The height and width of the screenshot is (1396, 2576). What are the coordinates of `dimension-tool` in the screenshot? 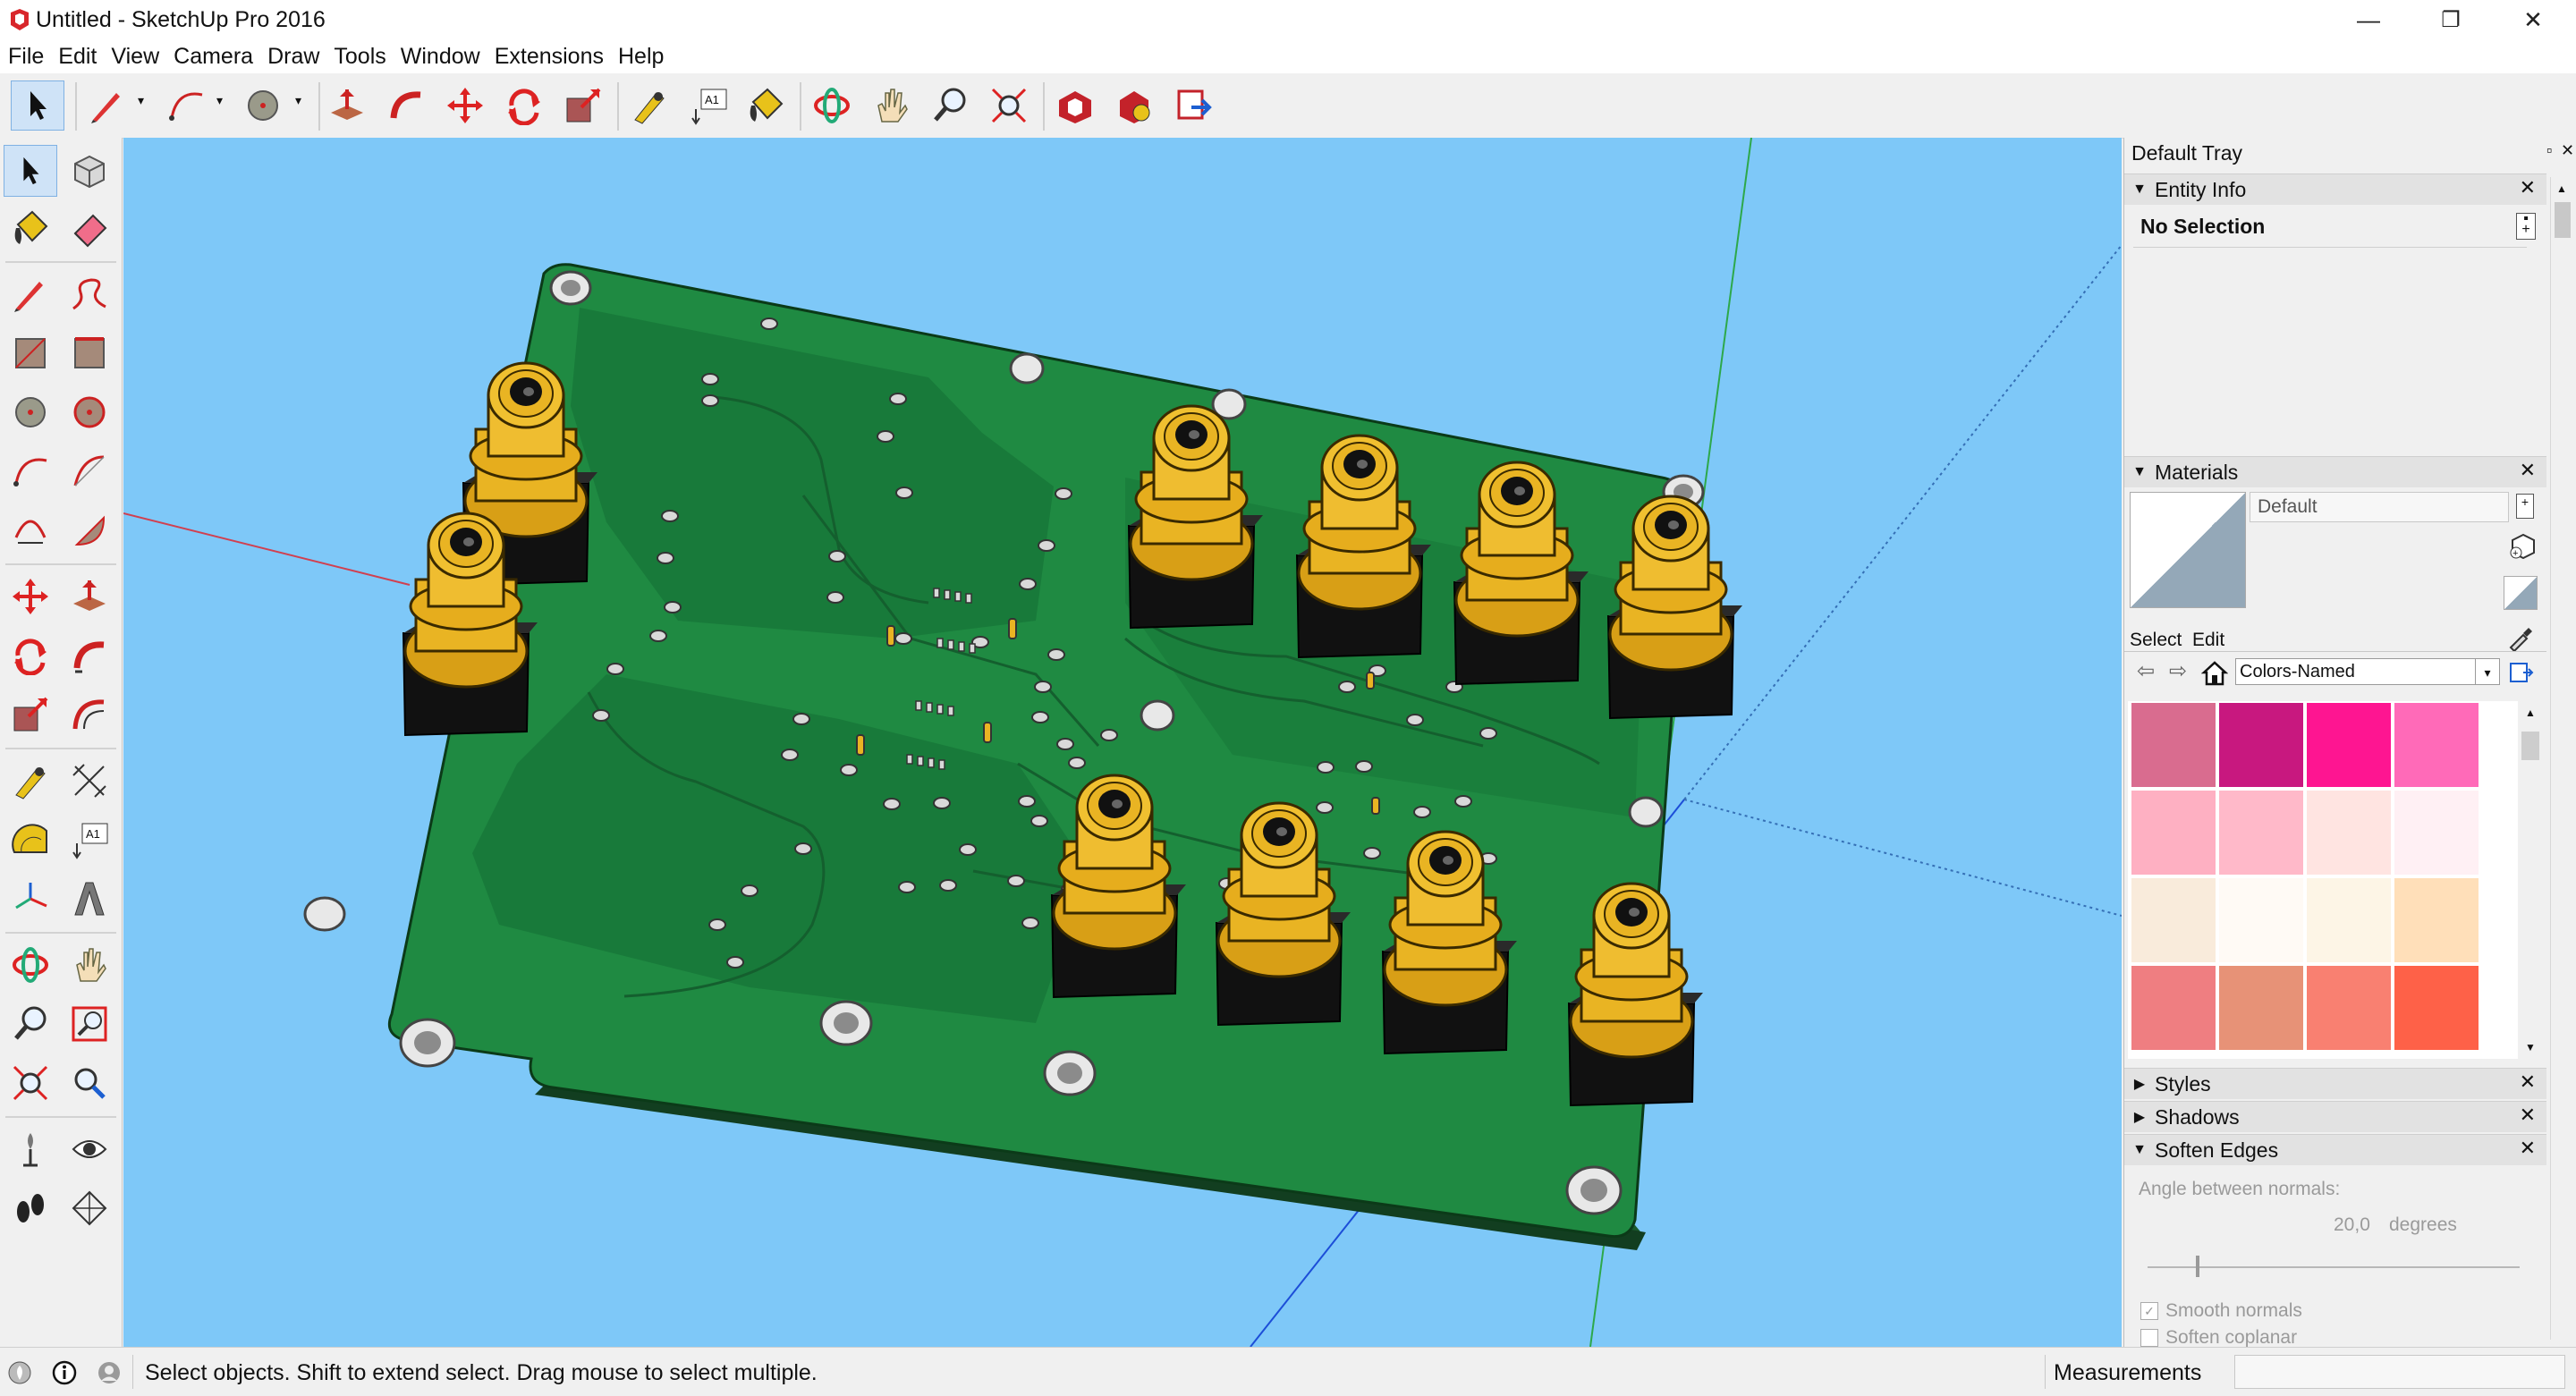 It's located at (89, 781).